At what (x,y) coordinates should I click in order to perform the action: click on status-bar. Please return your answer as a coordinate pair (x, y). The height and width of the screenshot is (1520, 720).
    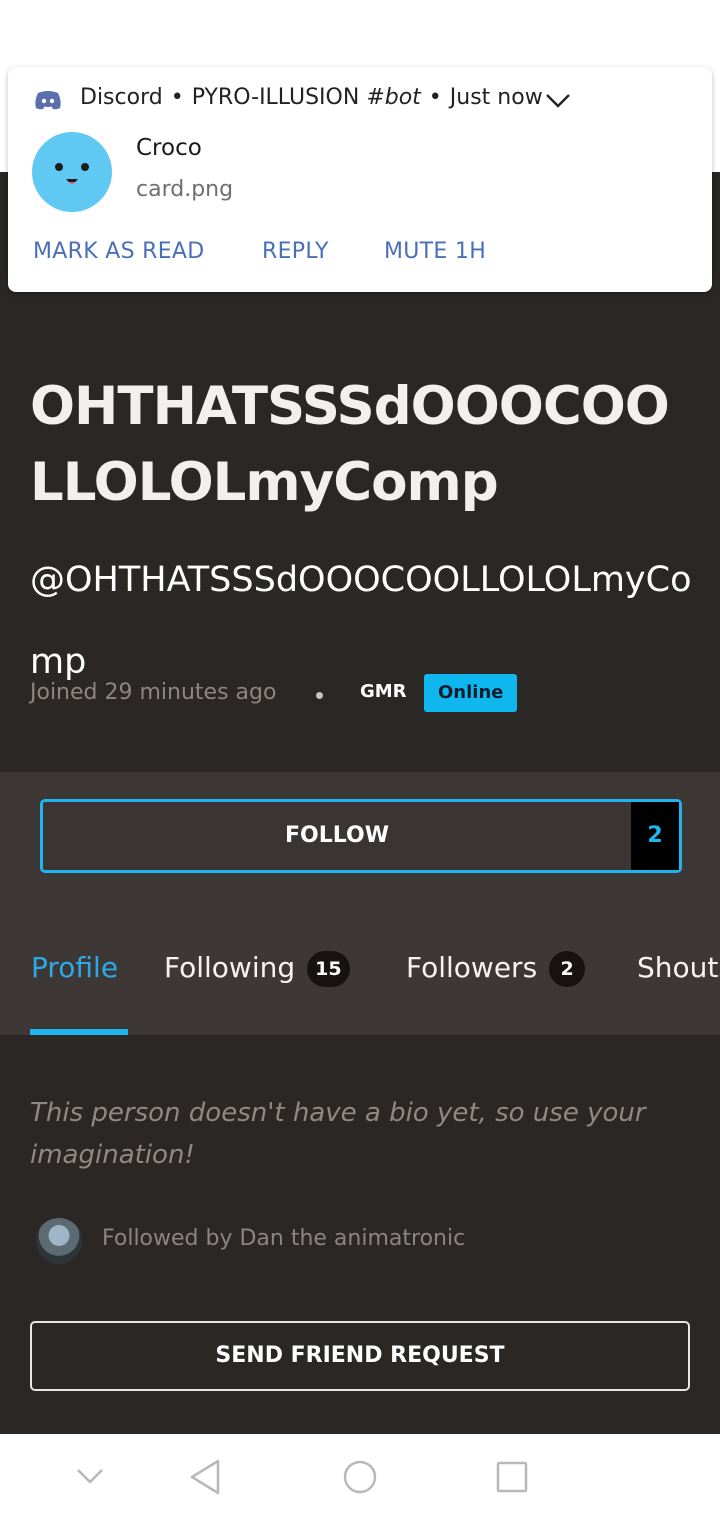
    Looking at the image, I should click on (360, 30).